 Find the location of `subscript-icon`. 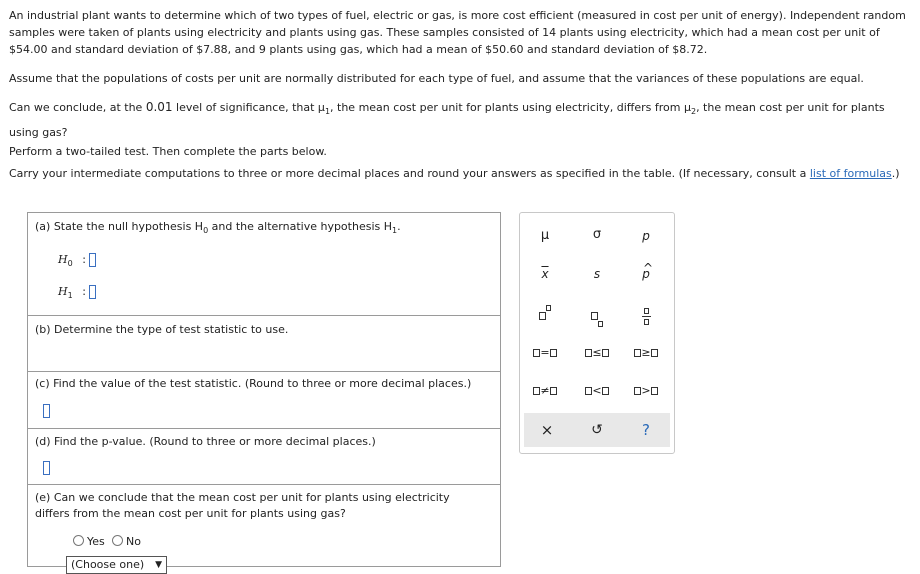

subscript-icon is located at coordinates (597, 318).